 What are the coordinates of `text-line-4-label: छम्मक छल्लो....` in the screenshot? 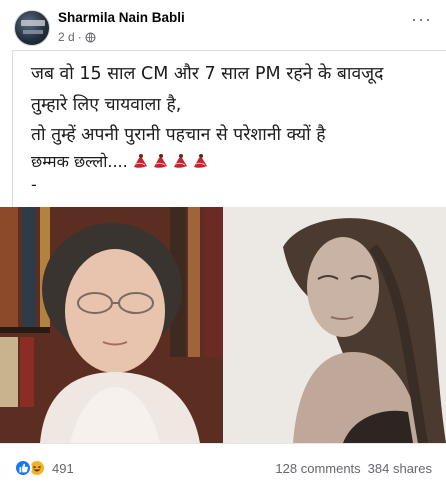 It's located at (79, 161).